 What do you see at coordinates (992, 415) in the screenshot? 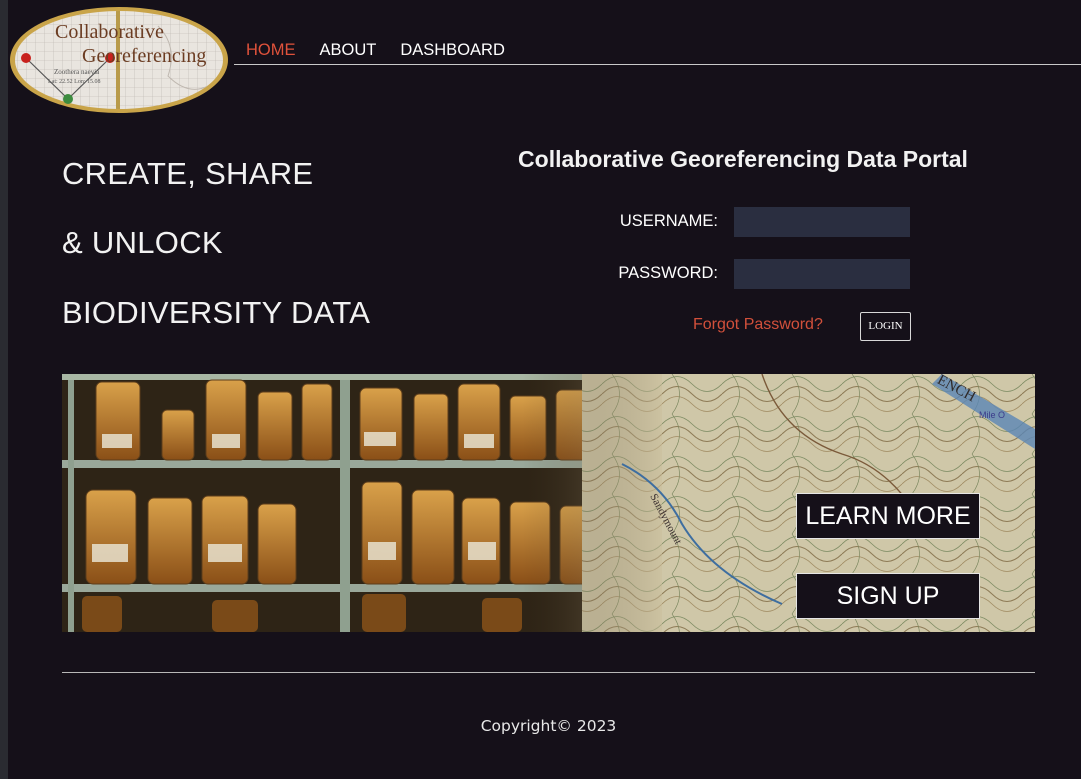
I see `map-label-mile: Mile O` at bounding box center [992, 415].